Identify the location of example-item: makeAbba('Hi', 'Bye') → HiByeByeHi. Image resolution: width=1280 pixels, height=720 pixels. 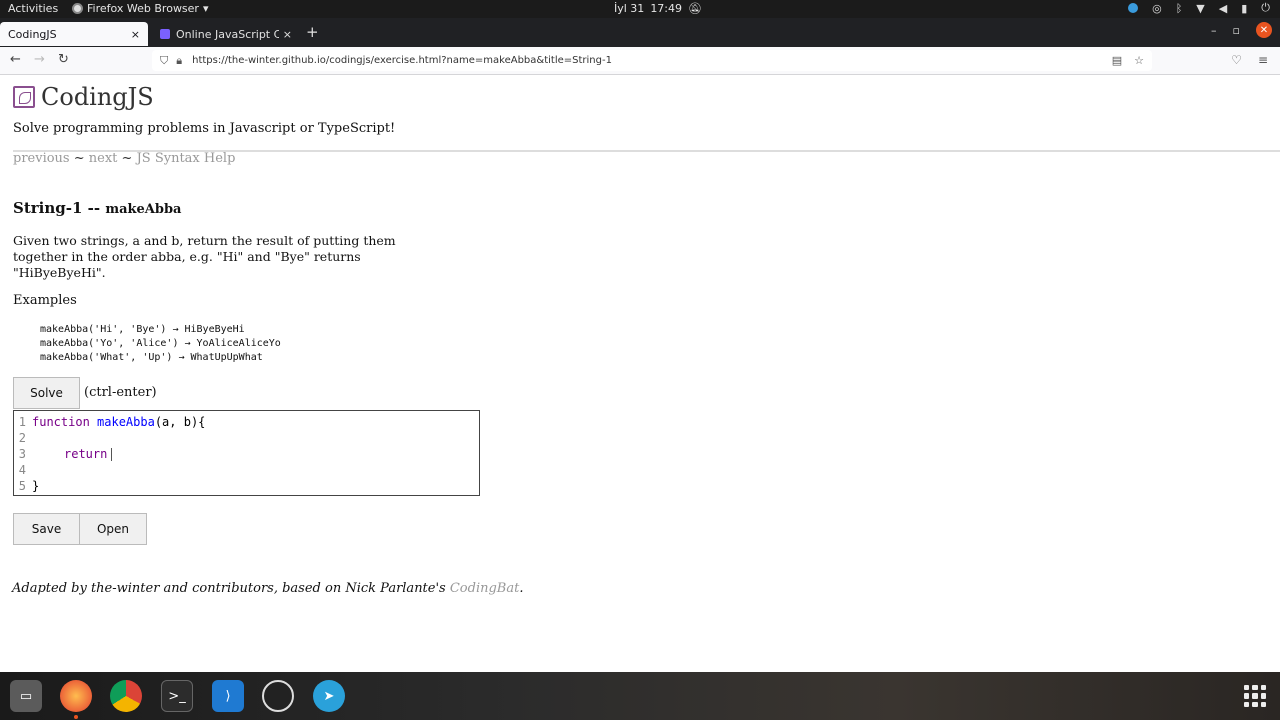
(142, 329).